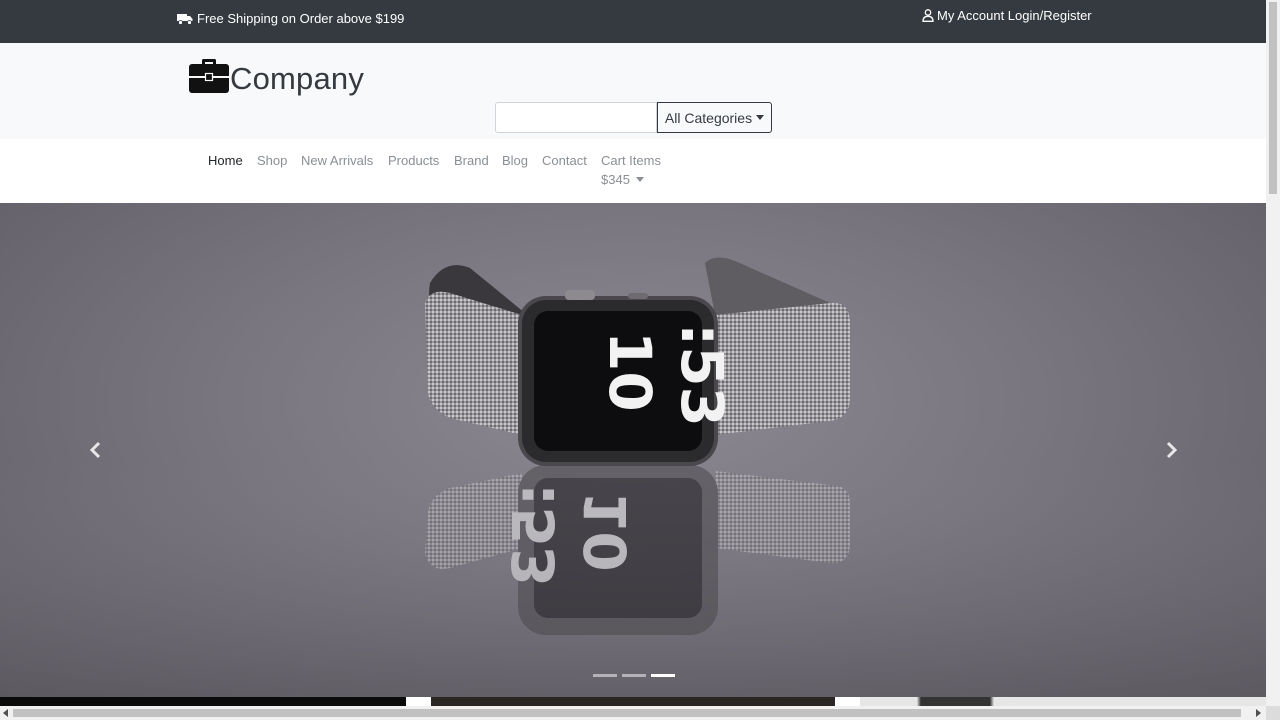 This screenshot has width=1280, height=720. I want to click on horizontal-scrollbar-thumb, so click(627, 713).